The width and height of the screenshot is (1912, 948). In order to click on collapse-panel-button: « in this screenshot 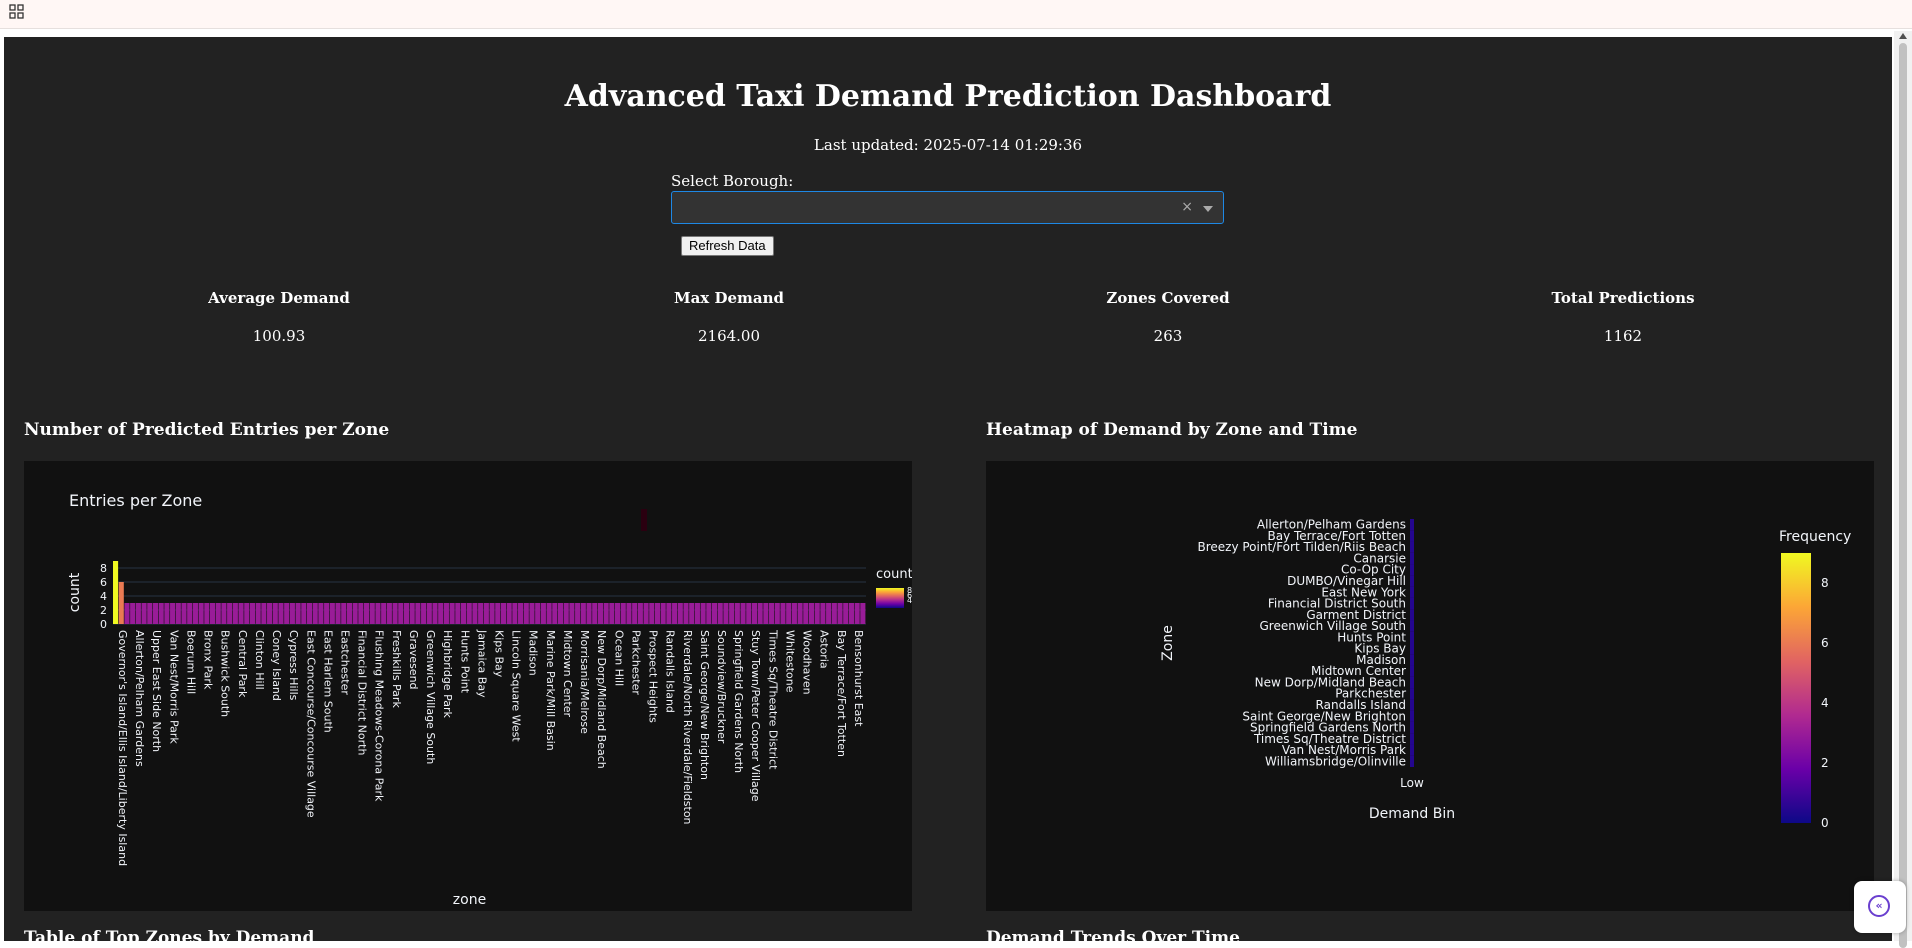, I will do `click(1880, 907)`.